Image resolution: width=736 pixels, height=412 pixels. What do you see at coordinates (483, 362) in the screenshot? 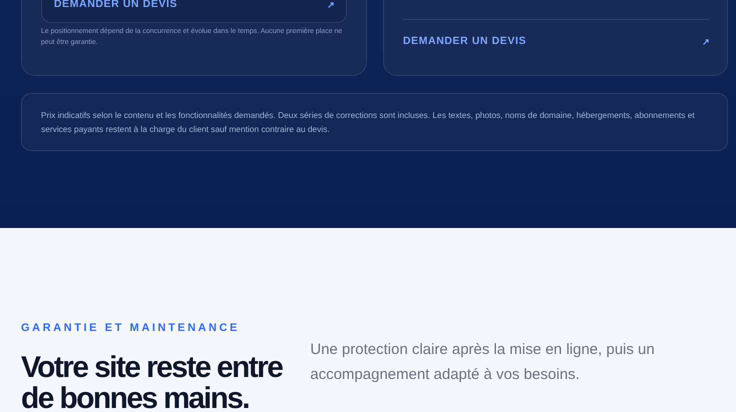
I see `section-intro: Une protection claire après la mise en ligne, puis un accompagnement adapté à vos besoins.` at bounding box center [483, 362].